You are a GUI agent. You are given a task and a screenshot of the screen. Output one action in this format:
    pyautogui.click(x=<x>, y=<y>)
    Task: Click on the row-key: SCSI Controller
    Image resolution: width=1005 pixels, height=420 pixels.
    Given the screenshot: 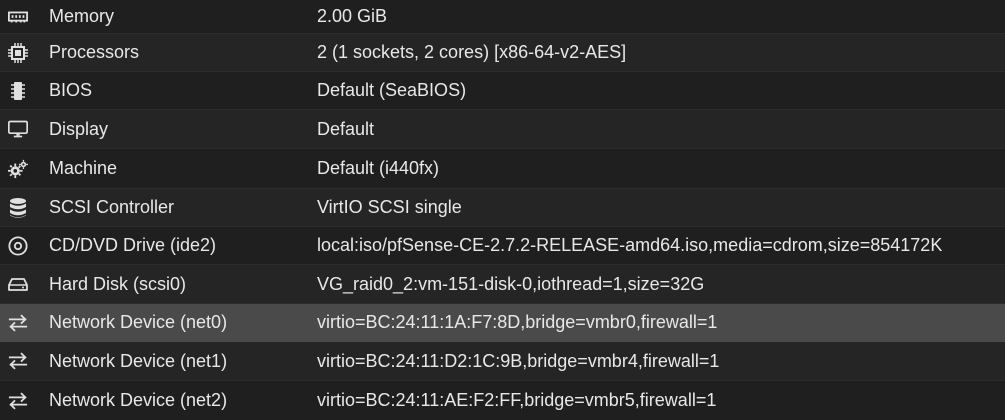 What is the action you would take?
    pyautogui.click(x=158, y=207)
    